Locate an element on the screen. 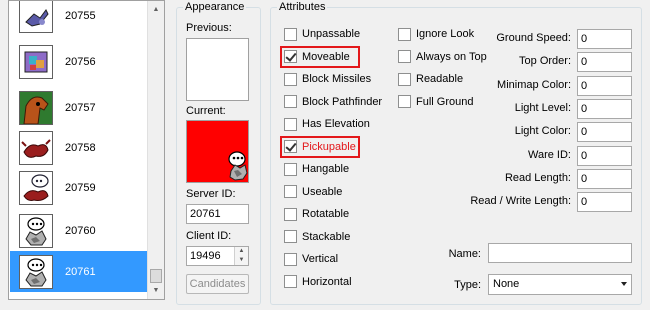 This screenshot has height=310, width=650. checkbox-useable: Useable is located at coordinates (313, 192).